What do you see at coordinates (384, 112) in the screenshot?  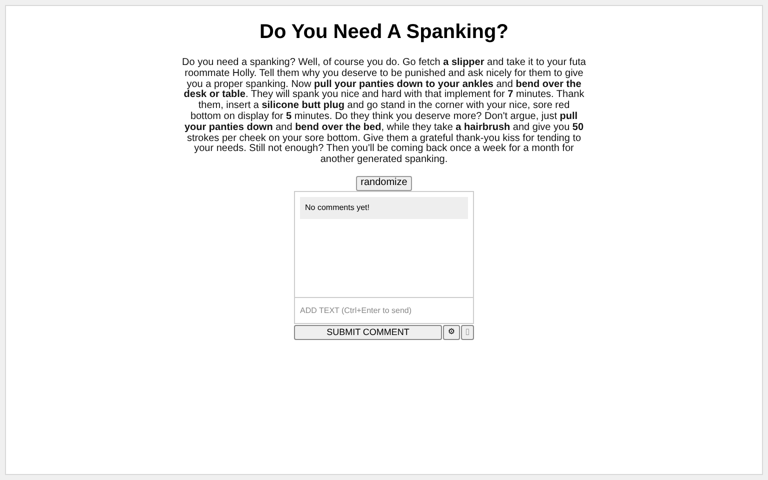 I see `spanking-text: Do you need a spanking? Well, of course you do. Go fetch a slipper and take it to your futa roommate Holly. Tell them why you deserve to be punished and ask nicely for them to give you a proper spanking. Now pull your panties down to your ankles and bend over the desk or table. They will spank you nice and hard with that implement for 7 minutes. Thank them, insert a silicone butt plug and go stand in the corner with your nice, sore red bottom on display for 5 minutes. Do they think you deserve more? Don't argue, just pull your panties down and bend over the bed, while they take a hairbrush and give you 50 strokes per cheek on your sore bottom. Give them a grateful thank-you kiss for tending to your needs. Still not enough? Then you'll be coming back once a week for a month for another generated spanking.` at bounding box center [384, 112].